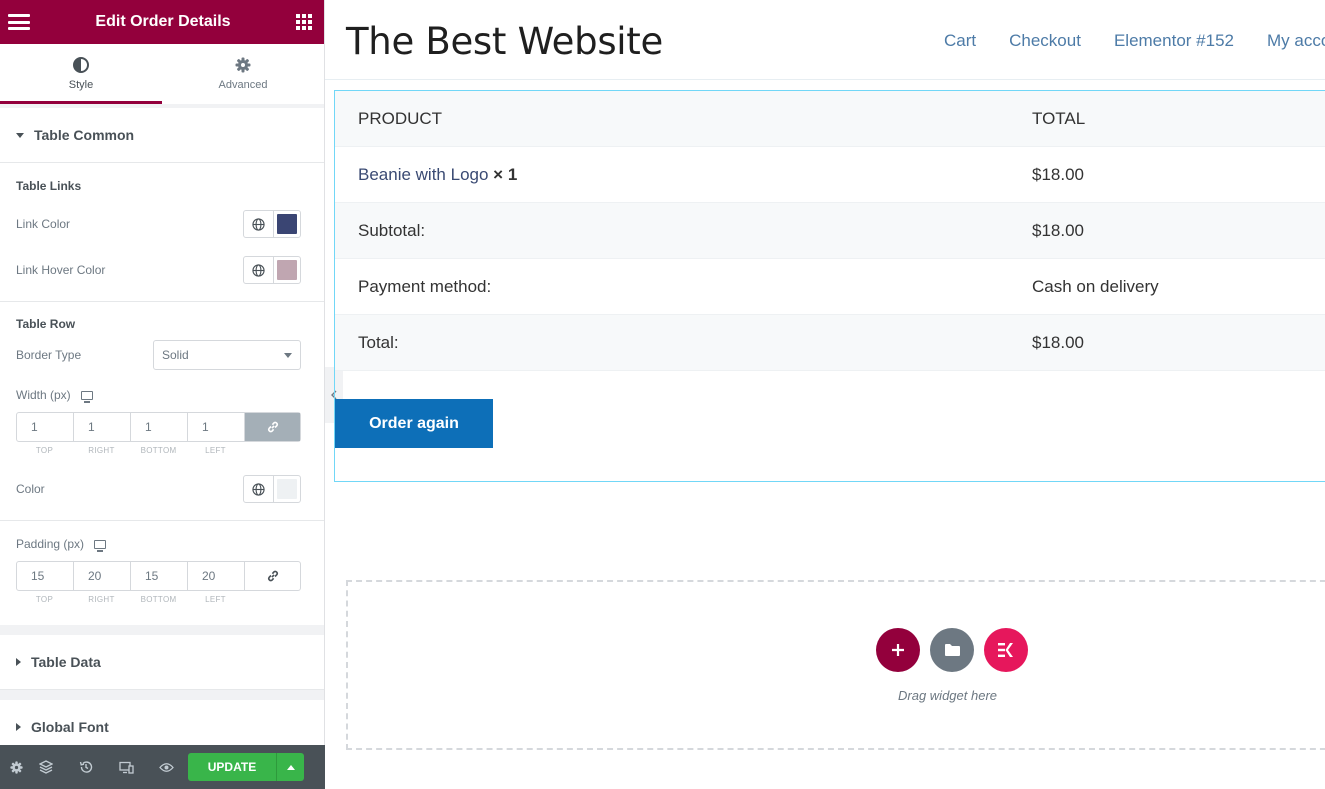 The height and width of the screenshot is (789, 1325). I want to click on padding-left-input: 20, so click(216, 576).